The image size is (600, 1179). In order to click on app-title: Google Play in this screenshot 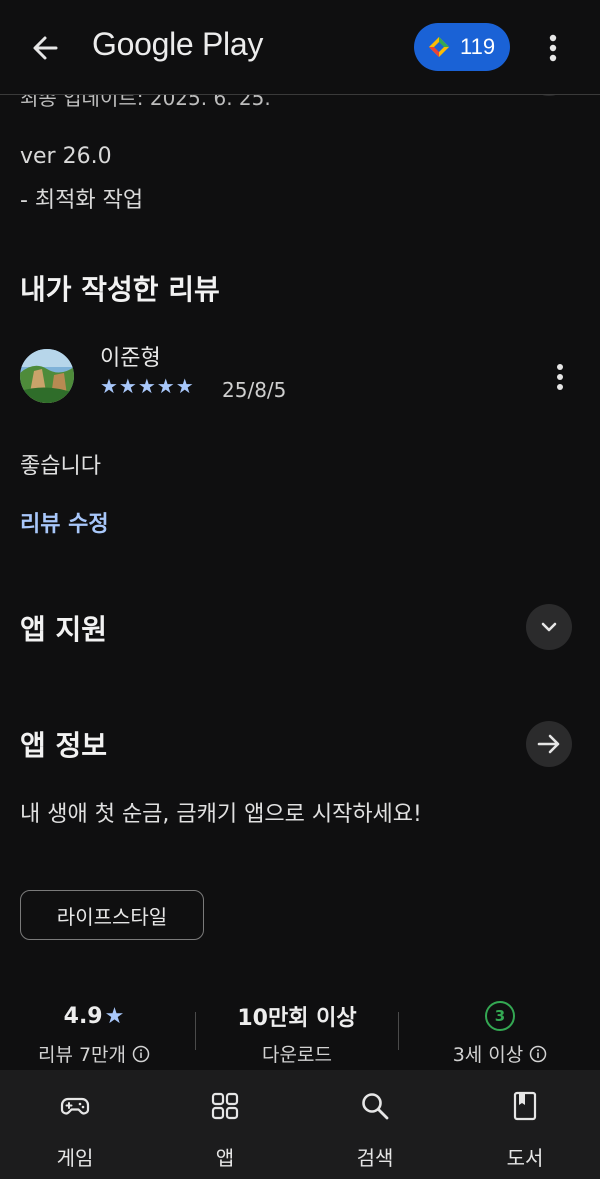, I will do `click(178, 44)`.